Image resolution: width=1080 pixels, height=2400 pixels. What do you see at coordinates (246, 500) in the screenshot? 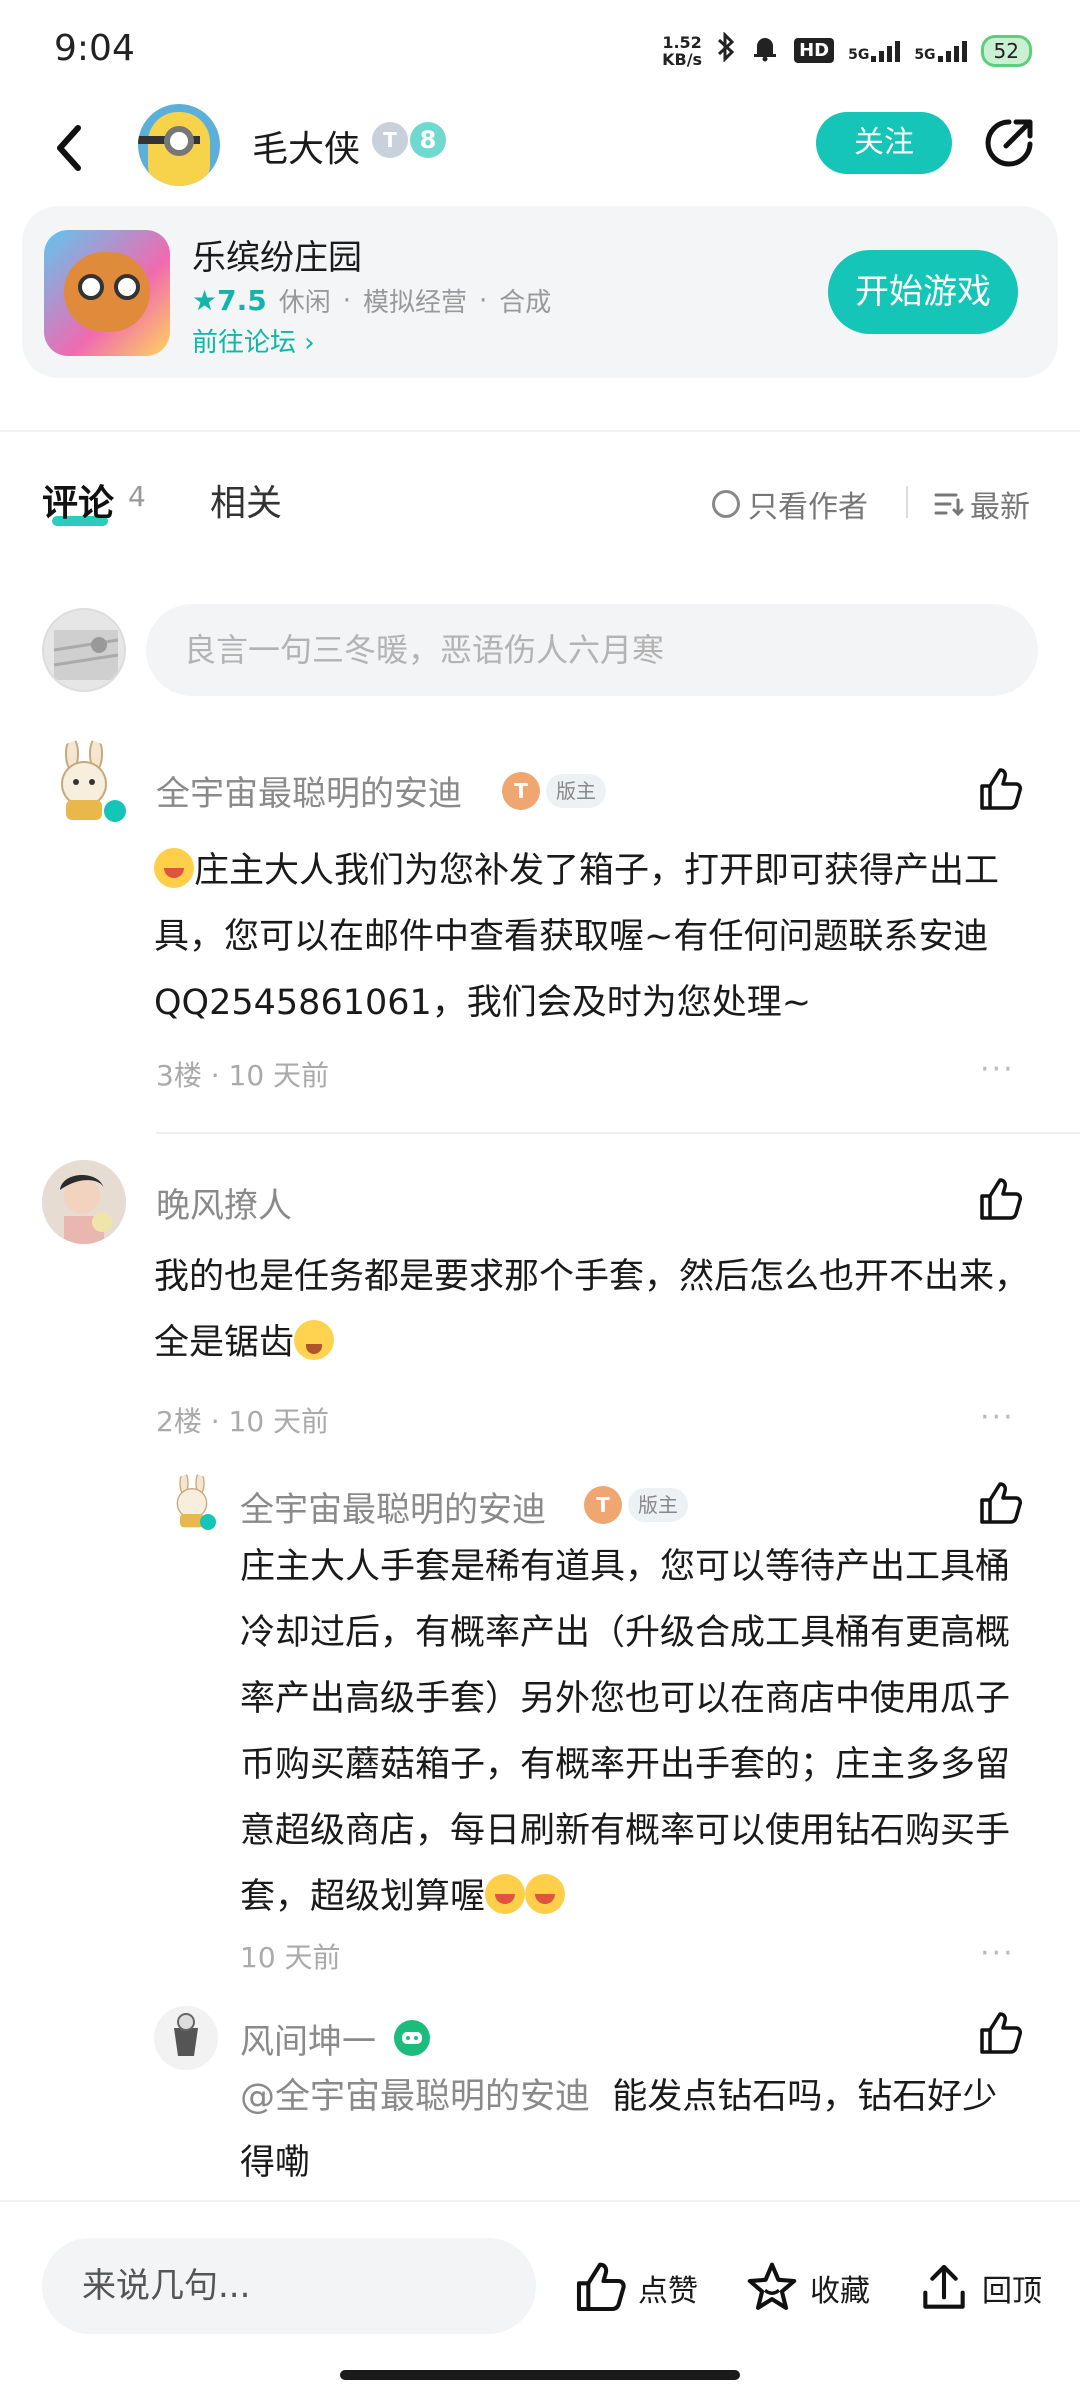
I see `tab-related: 相关` at bounding box center [246, 500].